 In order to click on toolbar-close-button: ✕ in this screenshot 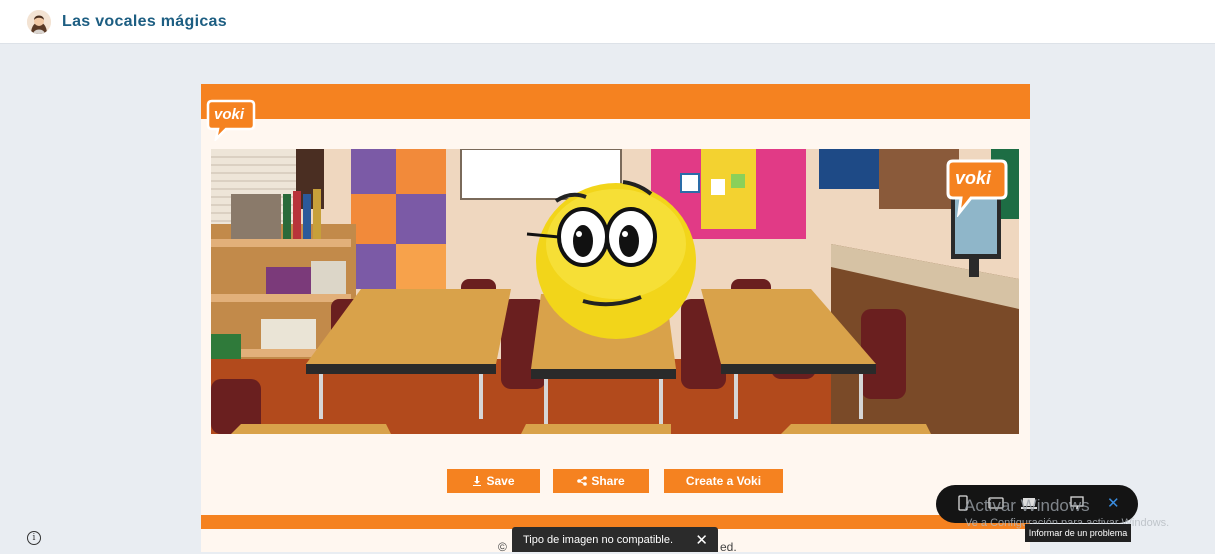, I will do `click(1113, 503)`.